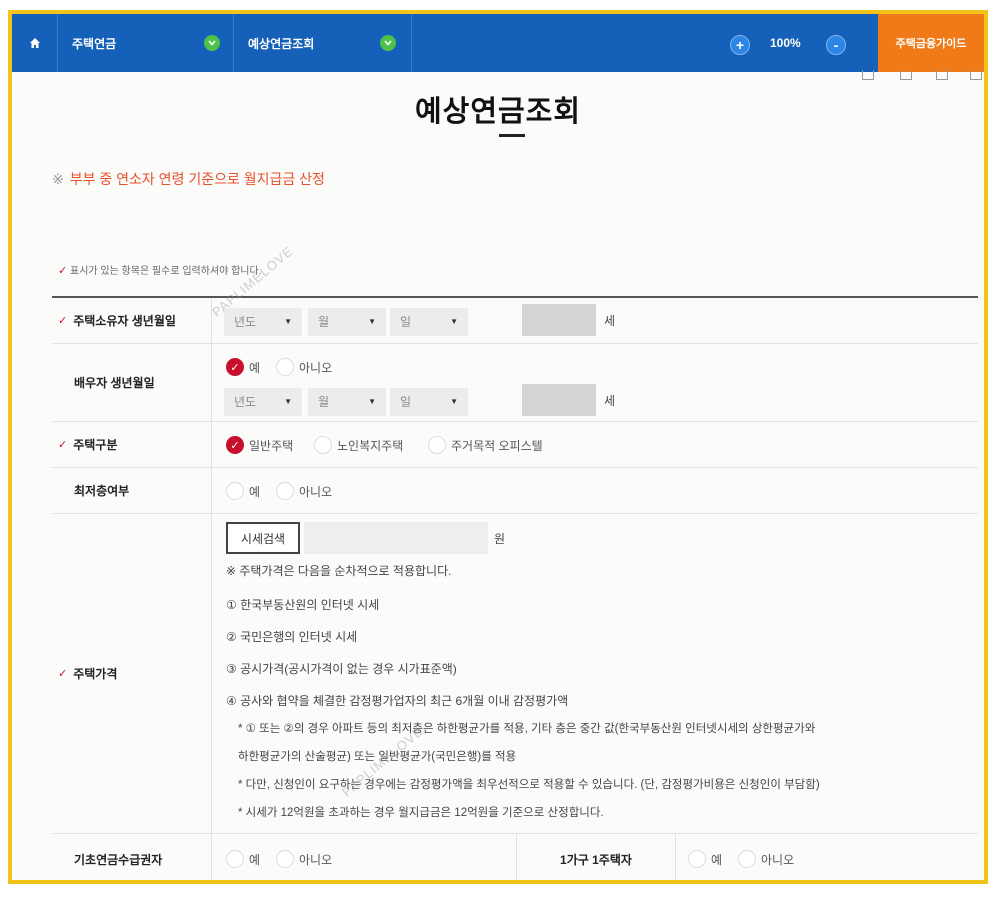  What do you see at coordinates (114, 383) in the screenshot?
I see `spouse-birth-label: 배우자 생년월일` at bounding box center [114, 383].